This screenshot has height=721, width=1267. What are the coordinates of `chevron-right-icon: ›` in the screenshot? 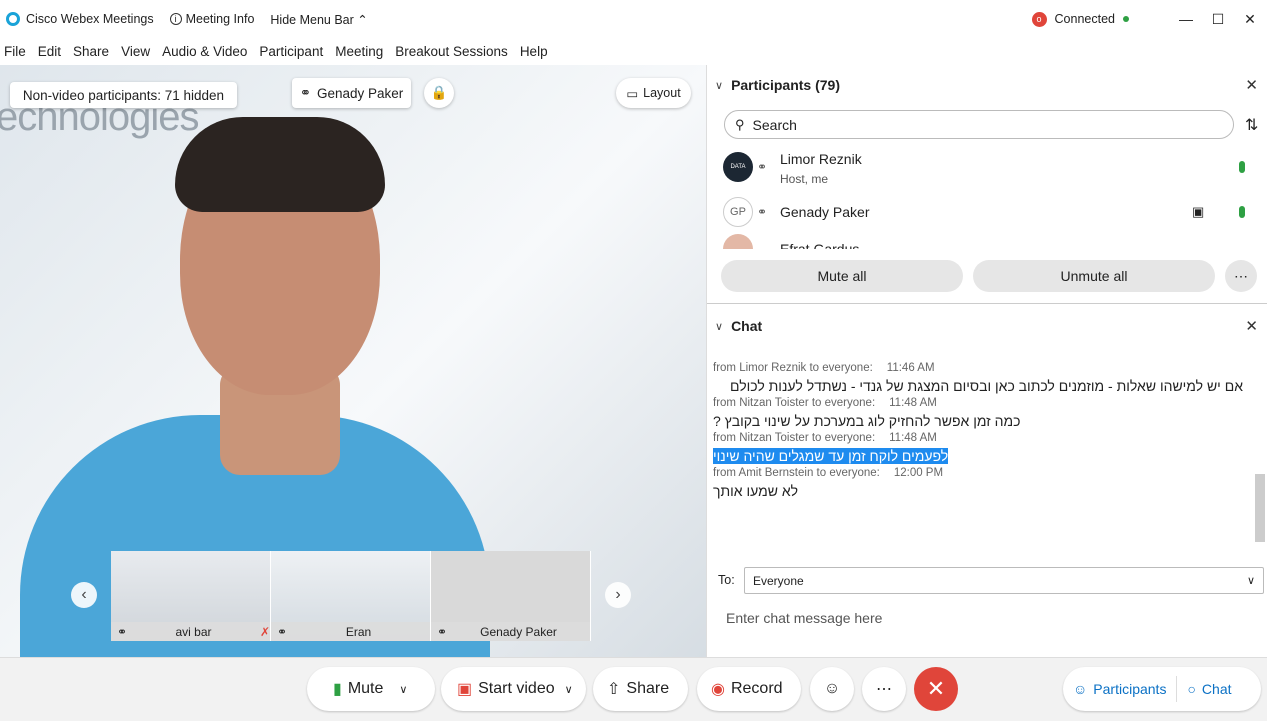 It's located at (618, 594).